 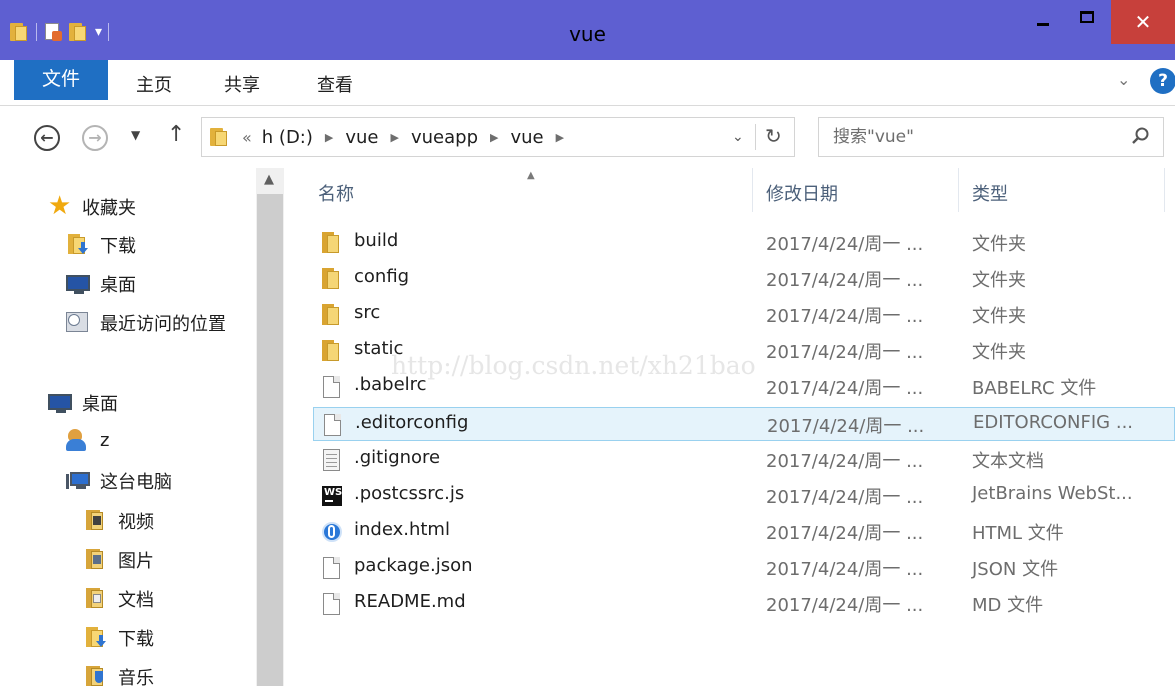 I want to click on search-box, so click(x=991, y=137).